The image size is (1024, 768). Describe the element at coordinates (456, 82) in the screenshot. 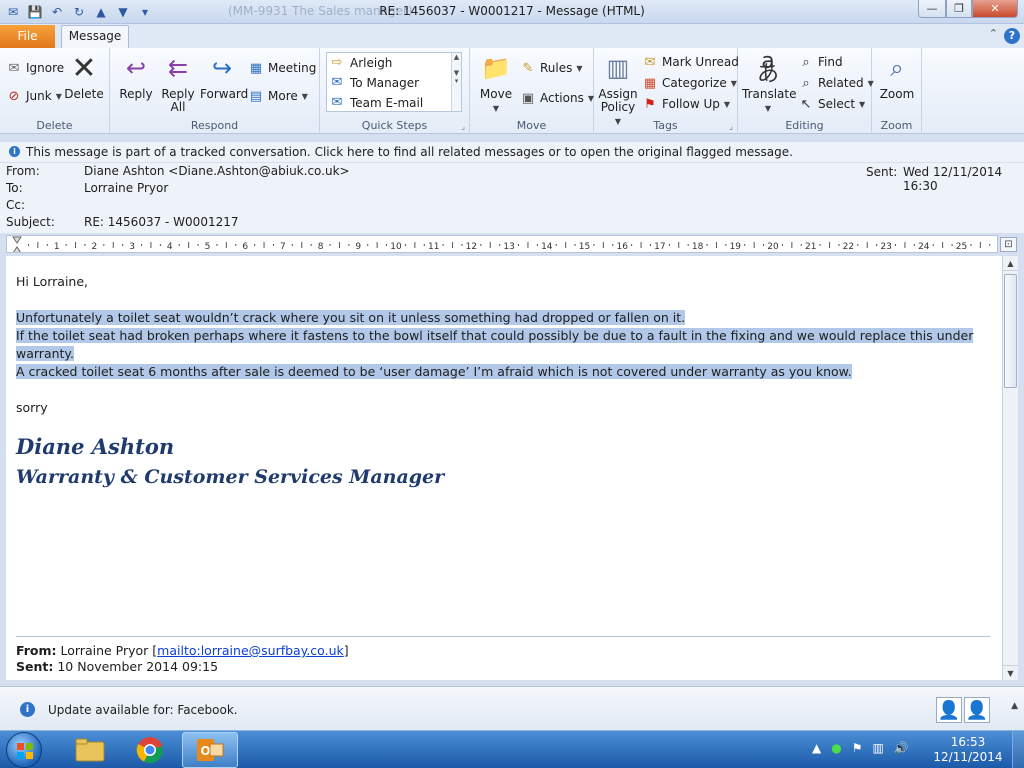

I see `quick-steps-scroll: ▲ ▼ ▾` at that location.